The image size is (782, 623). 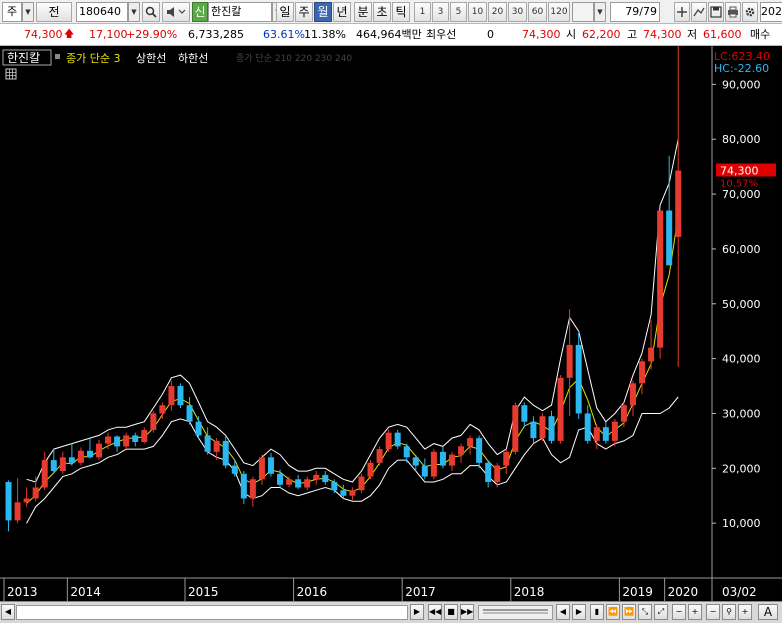 What do you see at coordinates (679, 612) in the screenshot?
I see `zoom-out-icon: −` at bounding box center [679, 612].